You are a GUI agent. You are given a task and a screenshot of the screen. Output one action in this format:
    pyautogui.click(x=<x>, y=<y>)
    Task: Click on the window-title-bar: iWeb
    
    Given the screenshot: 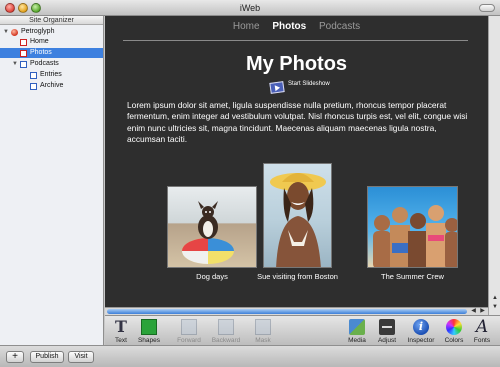 What is the action you would take?
    pyautogui.click(x=250, y=8)
    